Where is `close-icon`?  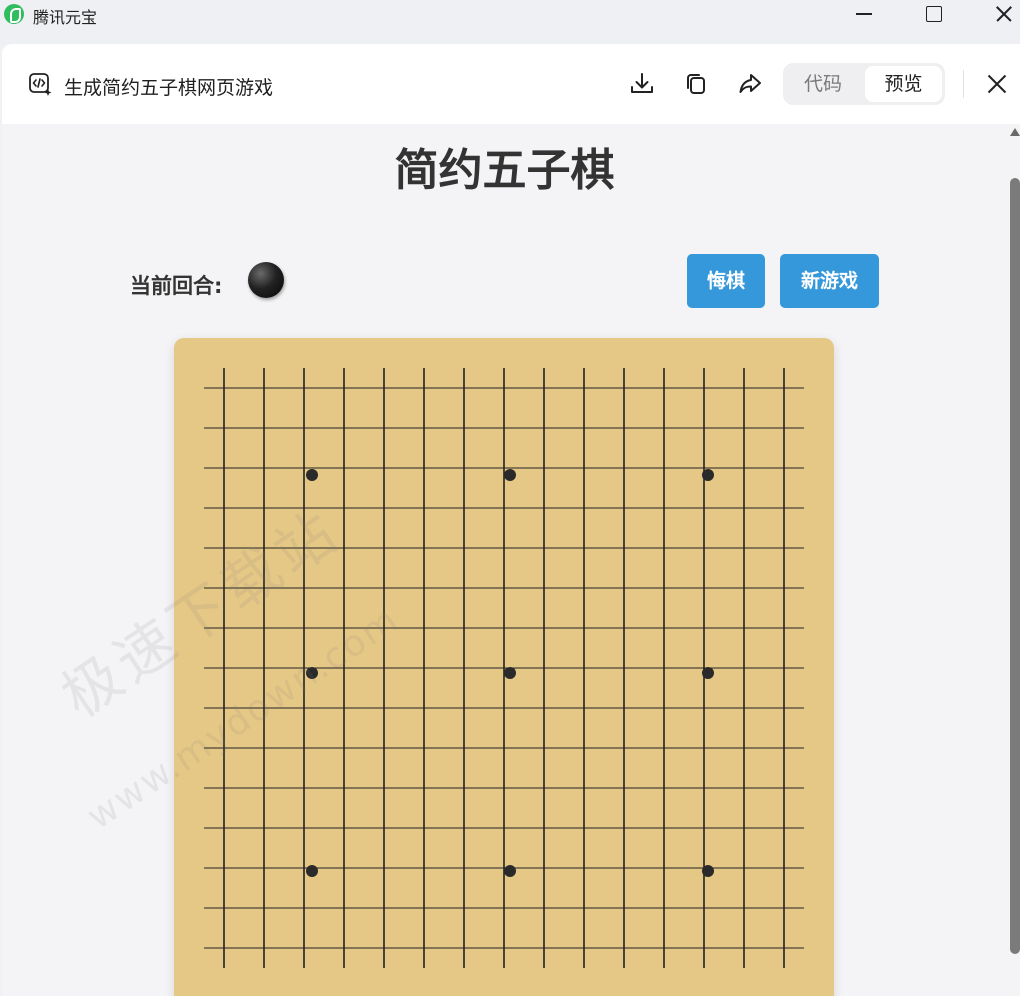 close-icon is located at coordinates (997, 84).